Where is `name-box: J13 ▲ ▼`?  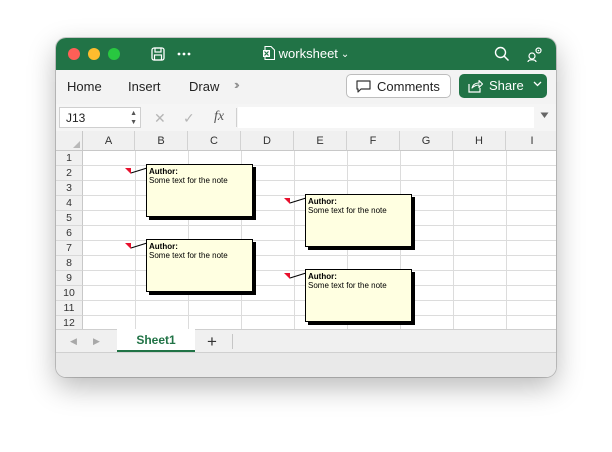
name-box: J13 ▲ ▼ is located at coordinates (100, 117).